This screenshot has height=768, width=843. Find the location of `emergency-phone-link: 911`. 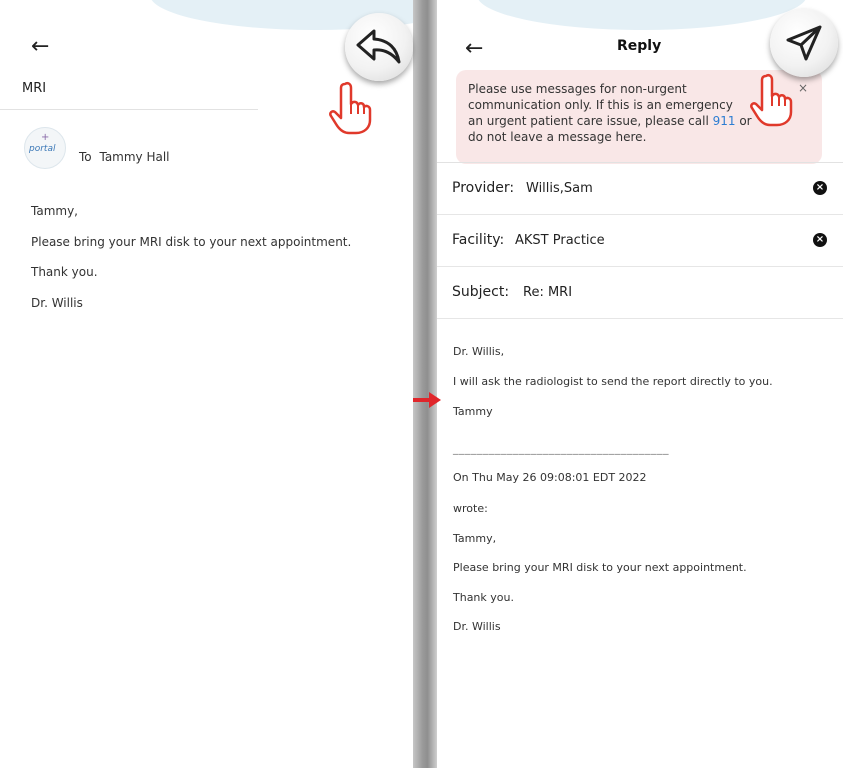

emergency-phone-link: 911 is located at coordinates (724, 121).